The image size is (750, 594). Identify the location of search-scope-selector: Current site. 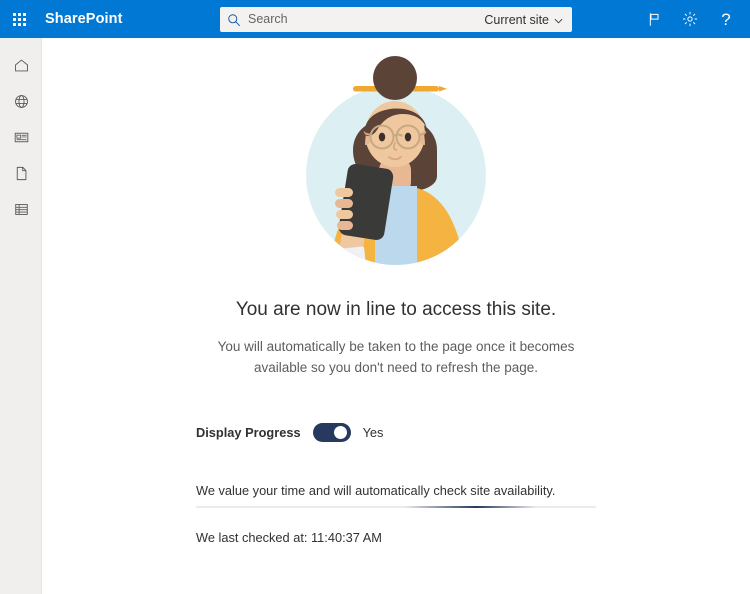
(525, 20).